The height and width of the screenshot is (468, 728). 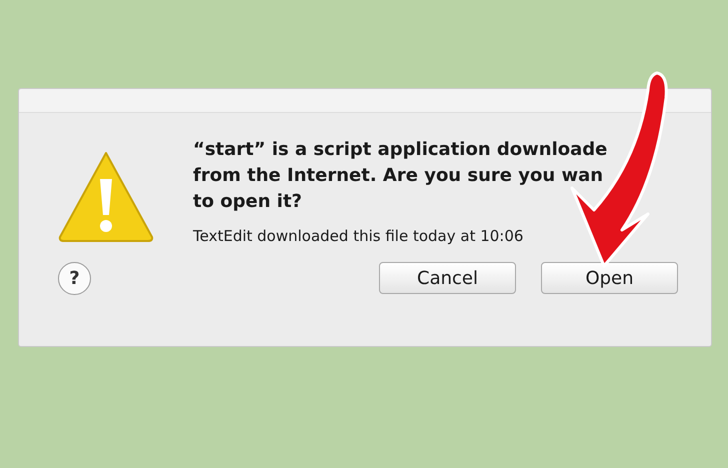 I want to click on message-text: “start” is a script application downloade, so click(x=400, y=150).